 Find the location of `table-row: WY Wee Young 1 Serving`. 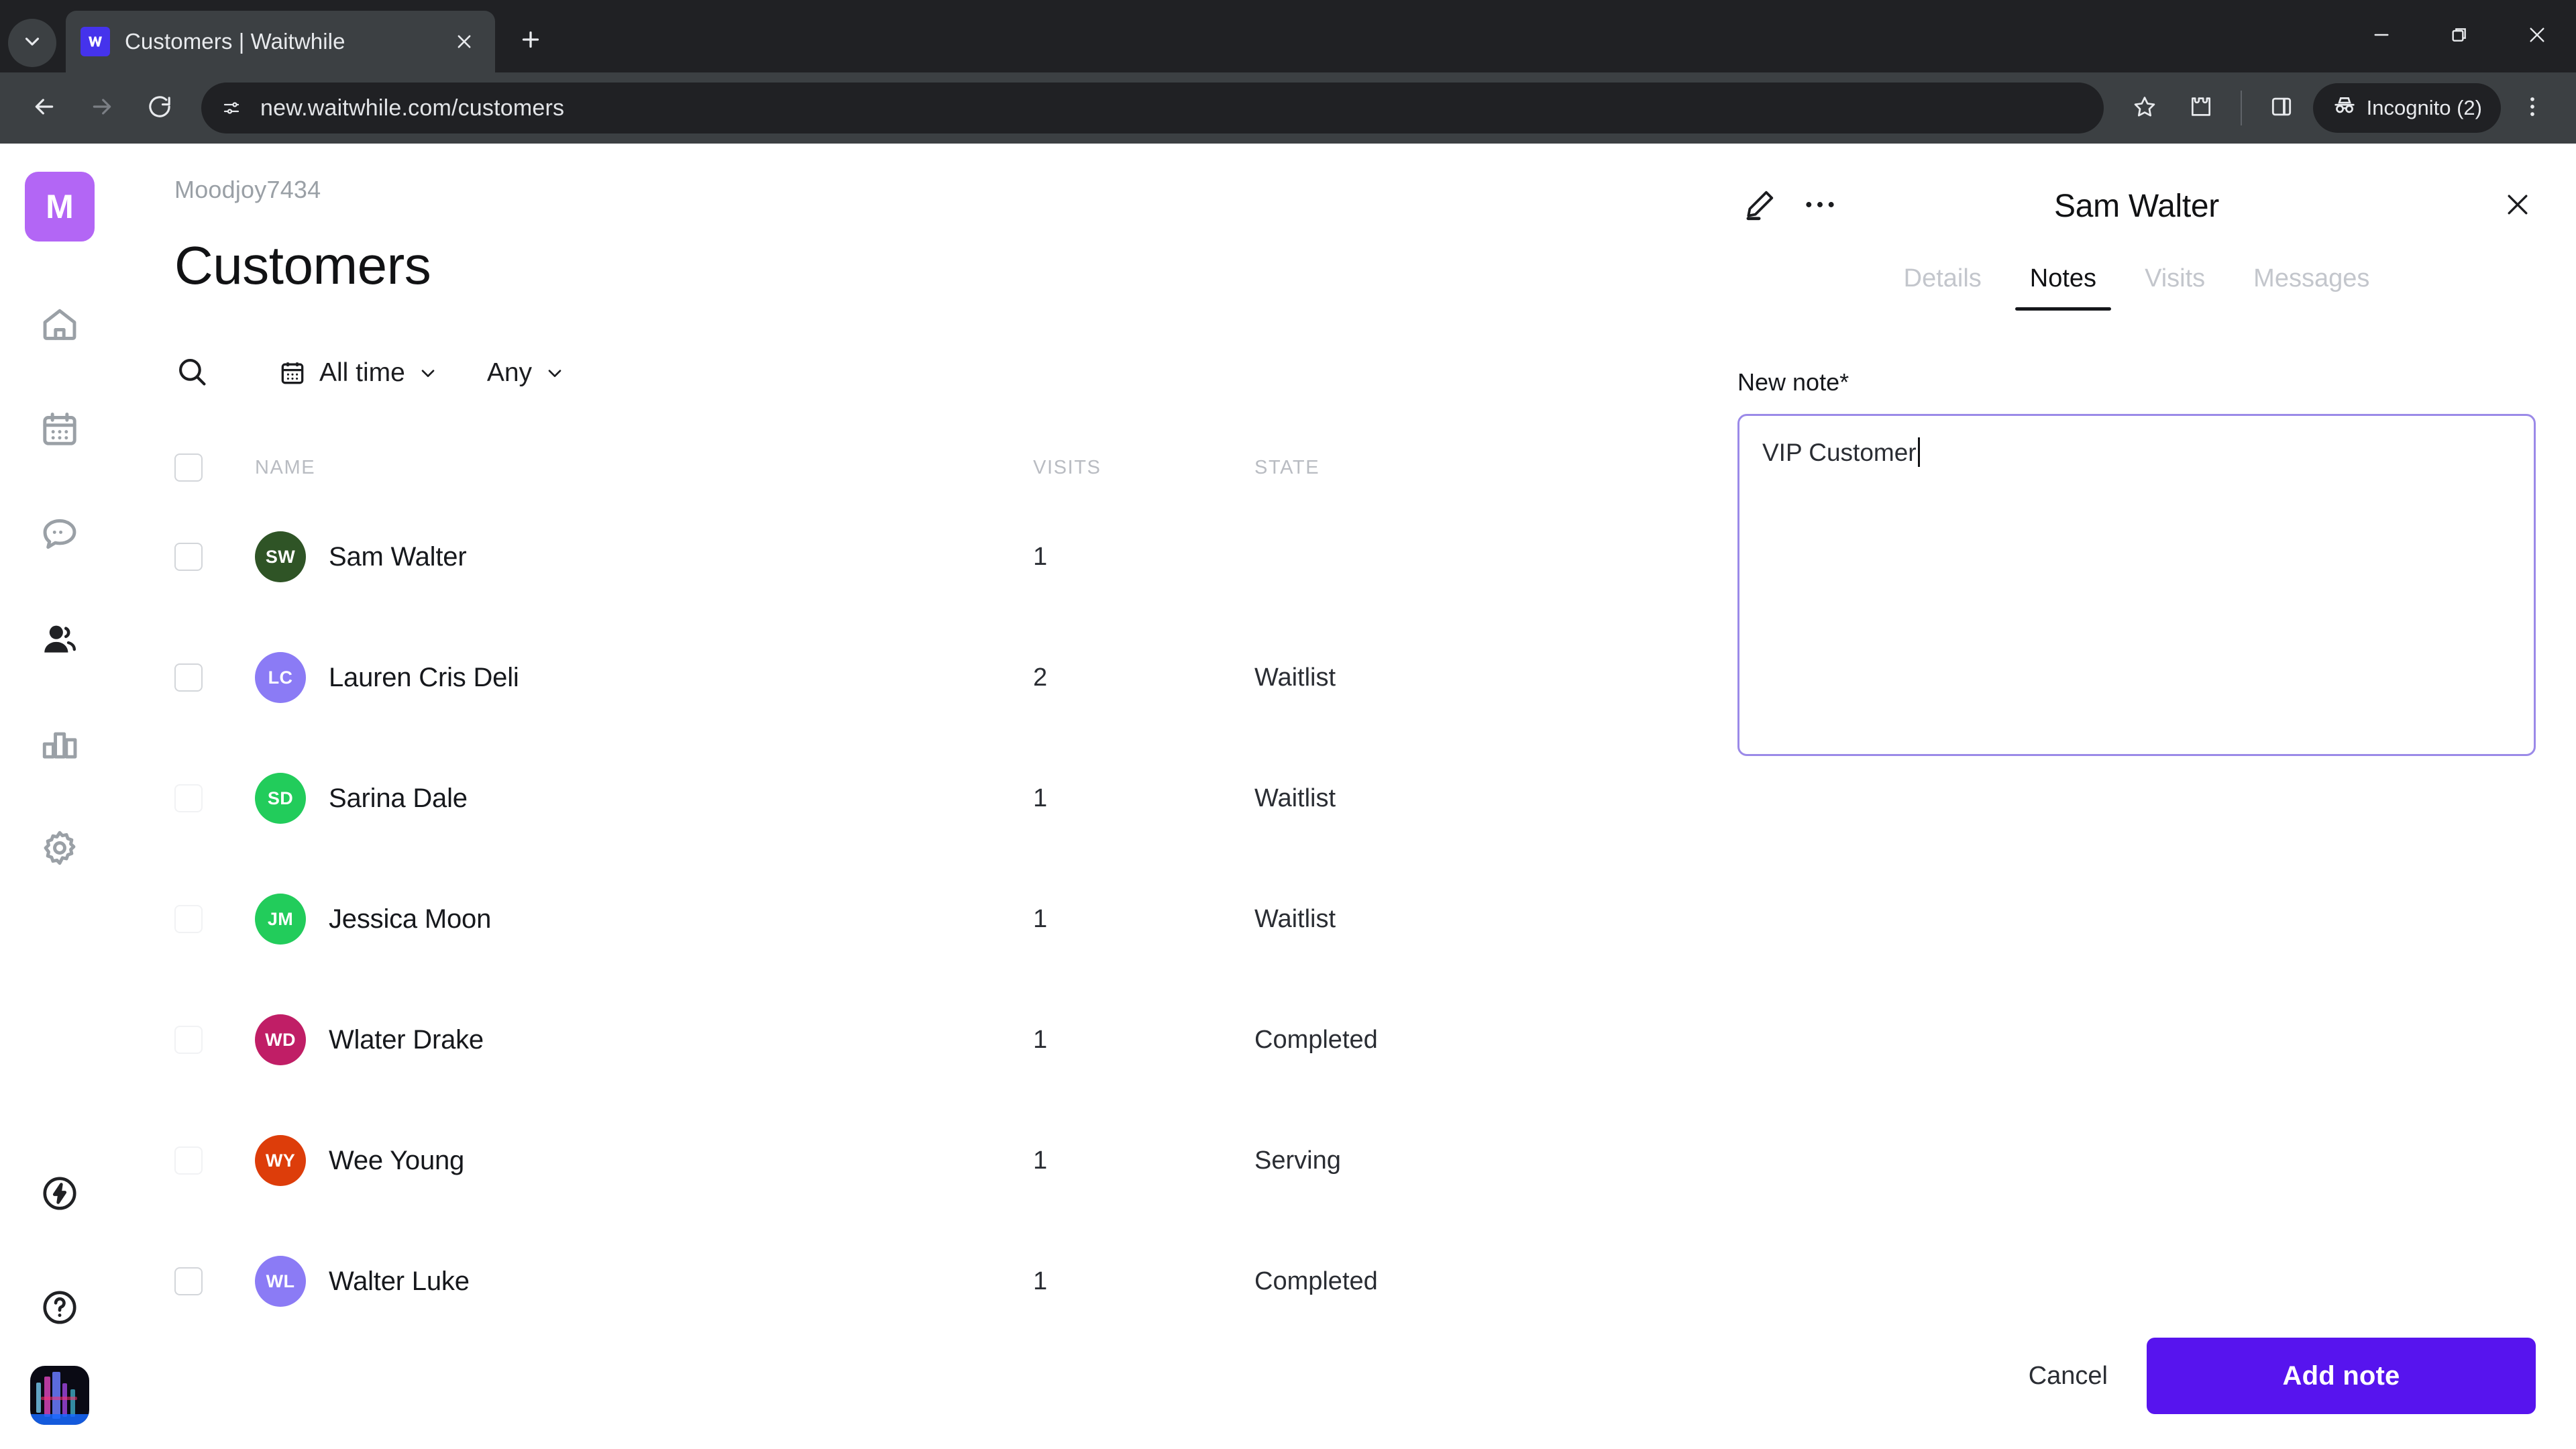

table-row: WY Wee Young 1 Serving is located at coordinates (895, 1160).